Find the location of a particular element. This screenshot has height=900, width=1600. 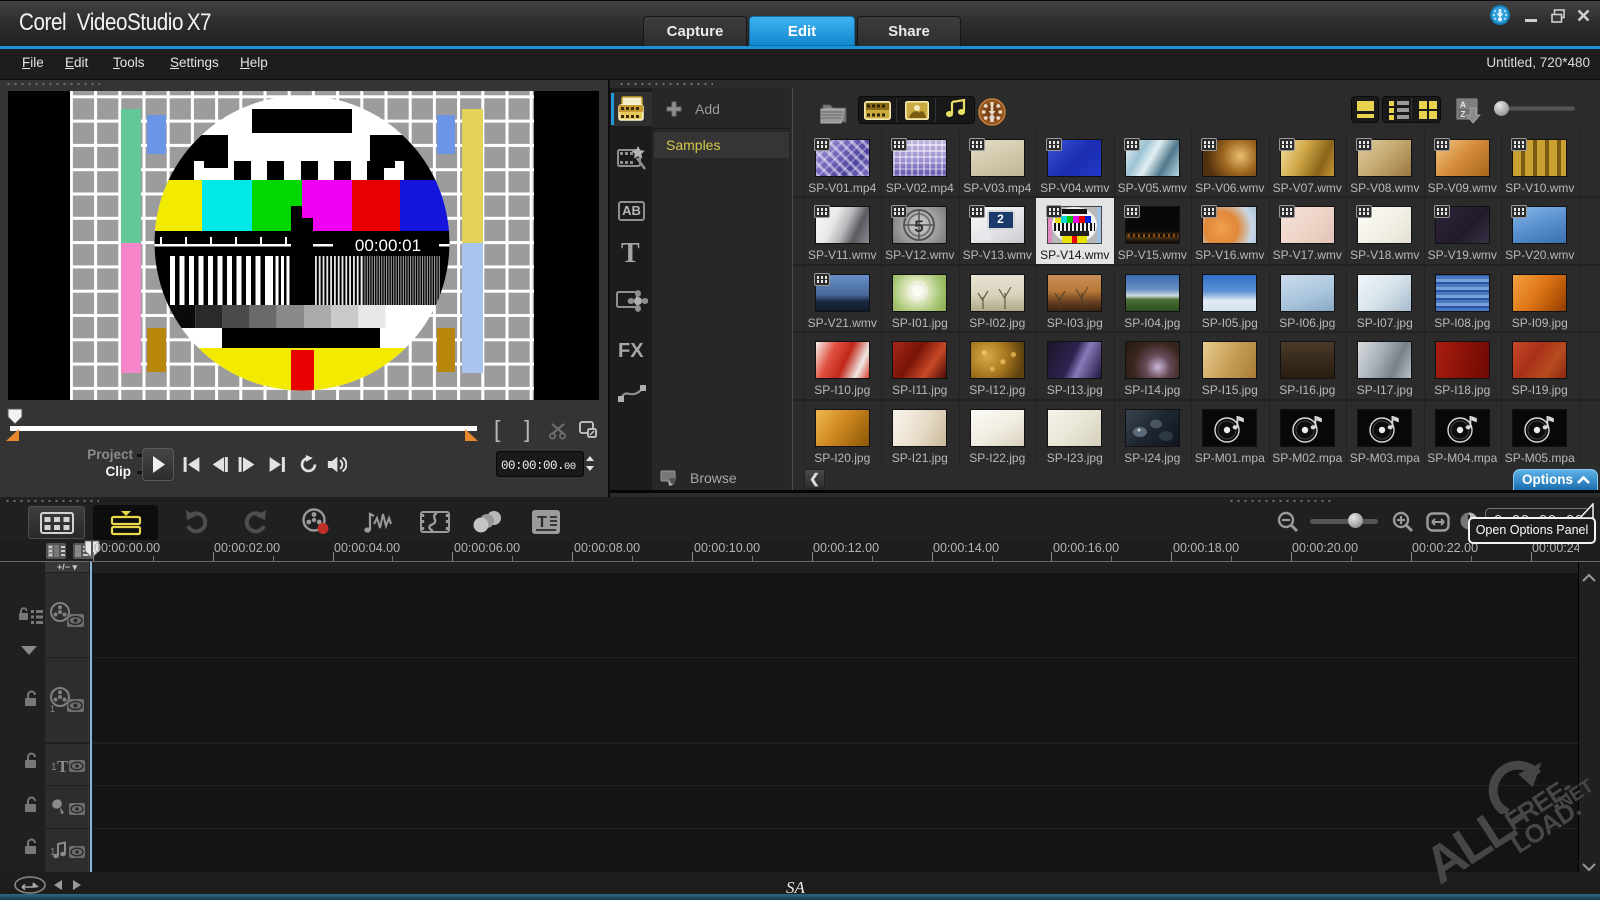

svg-text: 00:00:01 is located at coordinates (388, 245).